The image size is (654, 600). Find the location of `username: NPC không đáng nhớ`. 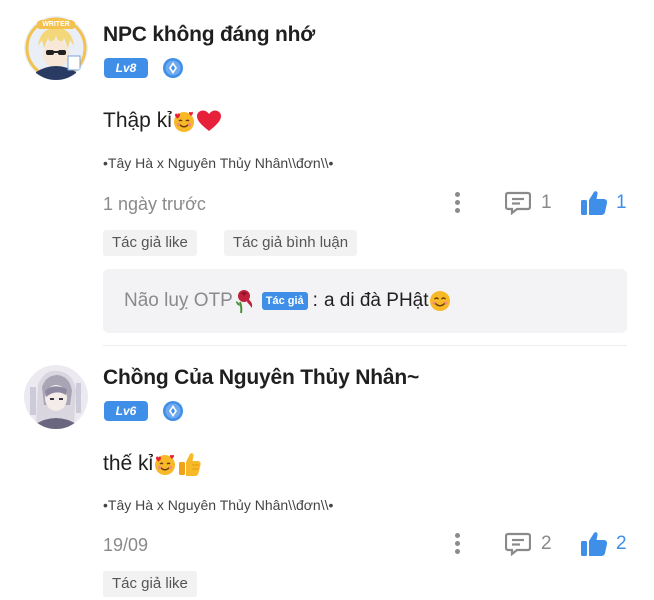

username: NPC không đáng nhớ is located at coordinates (209, 35).